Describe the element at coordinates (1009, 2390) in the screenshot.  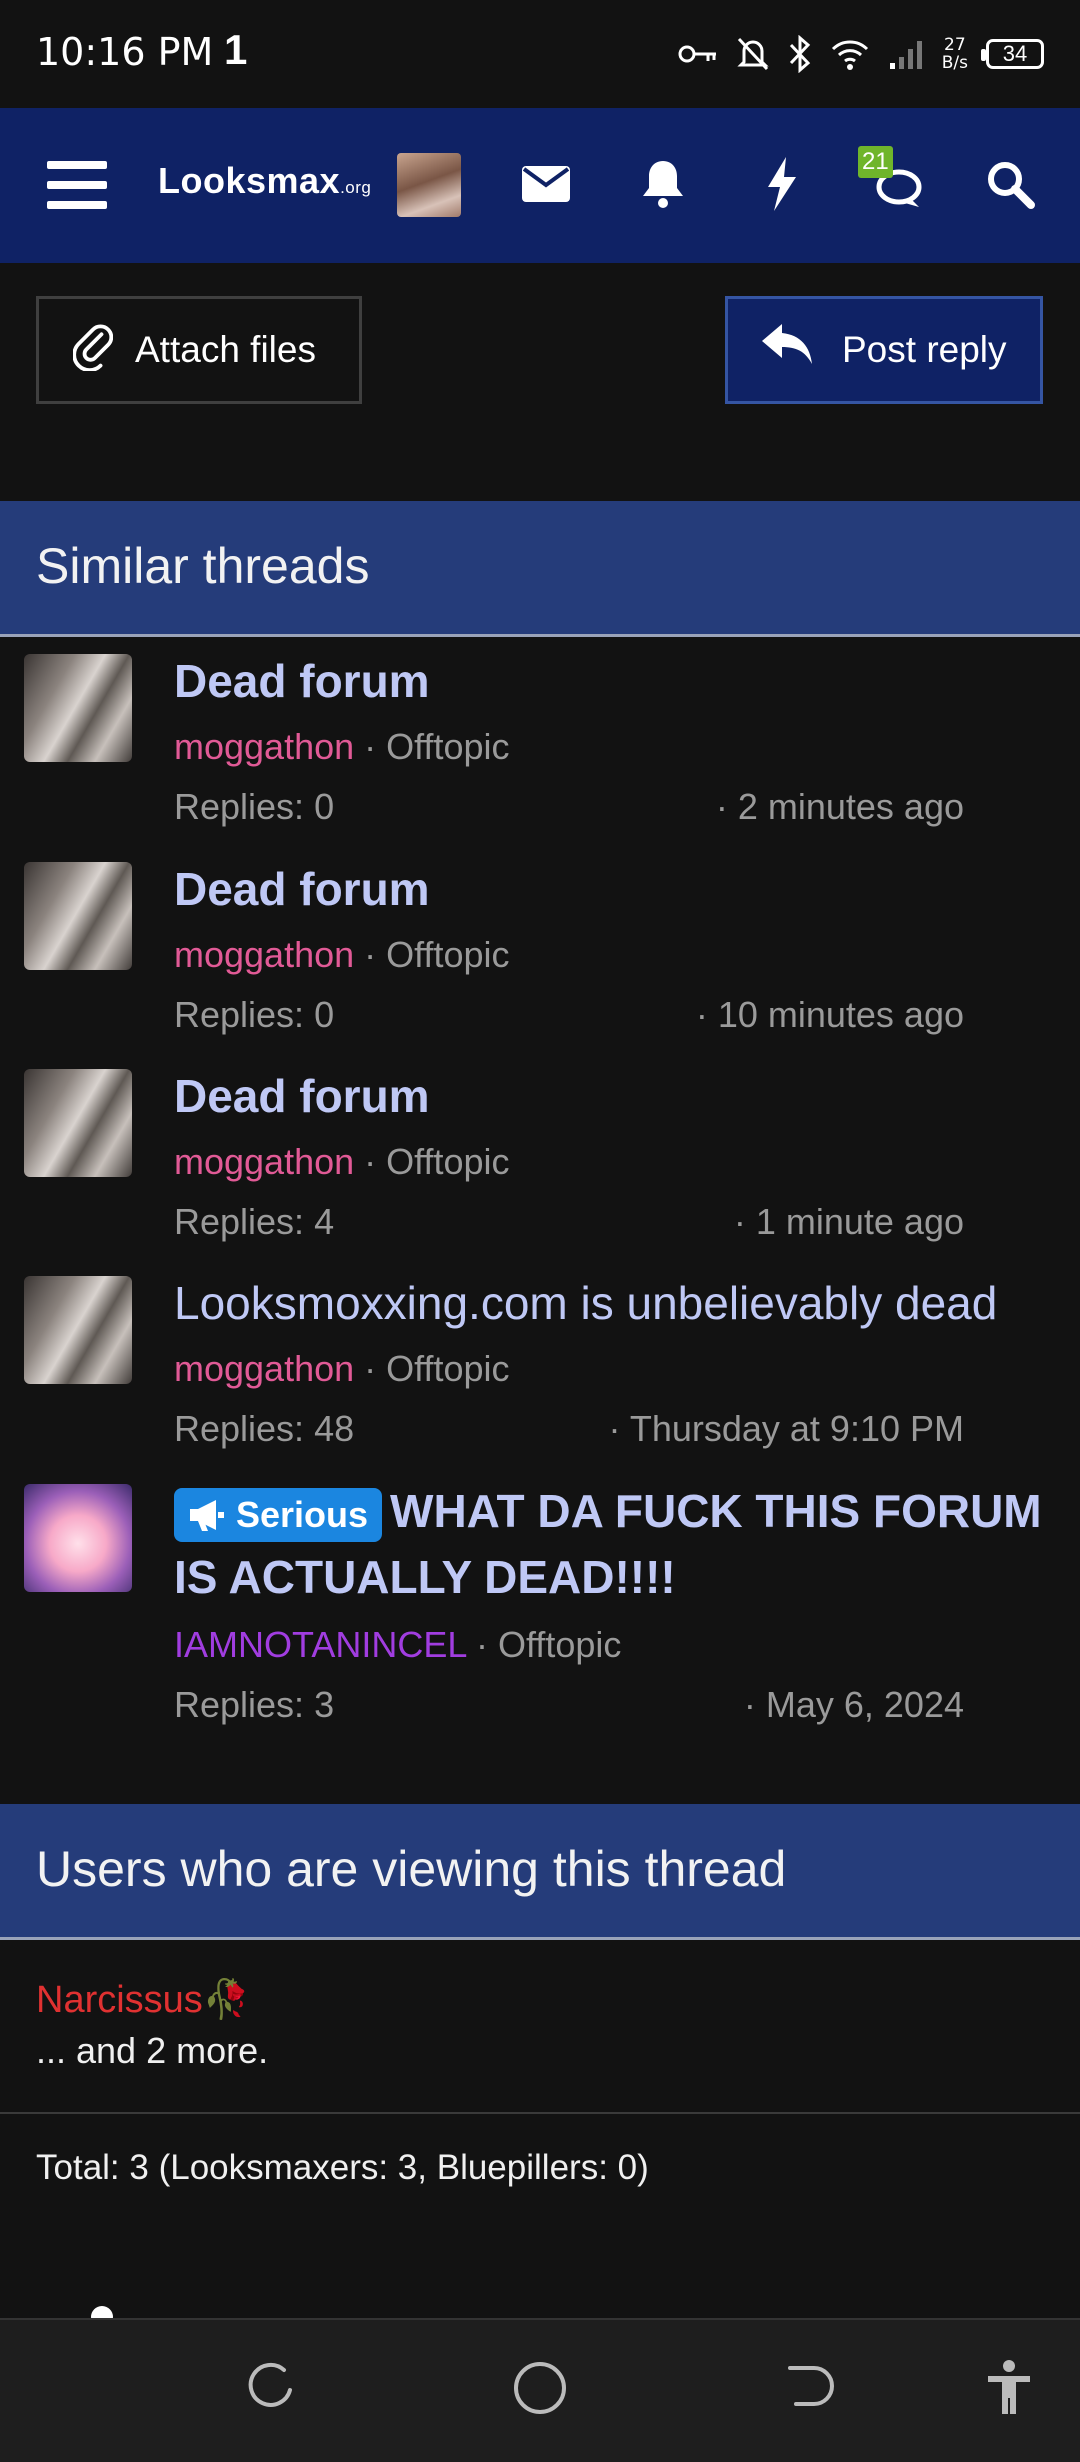
I see `accessibility-icon` at that location.